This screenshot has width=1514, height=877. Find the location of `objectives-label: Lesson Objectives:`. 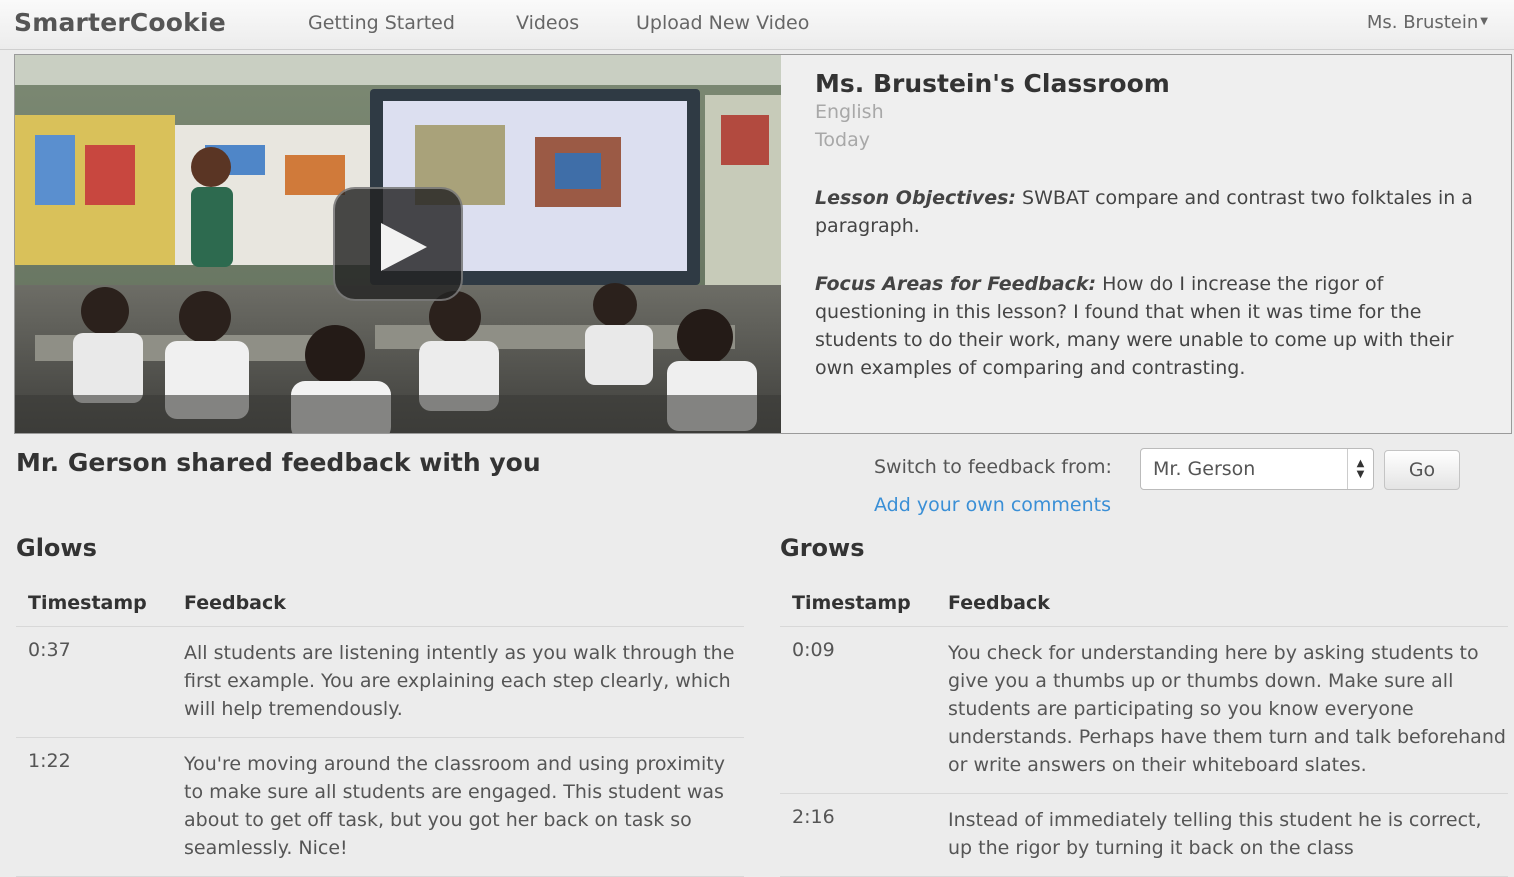

objectives-label: Lesson Objectives: is located at coordinates (915, 198).